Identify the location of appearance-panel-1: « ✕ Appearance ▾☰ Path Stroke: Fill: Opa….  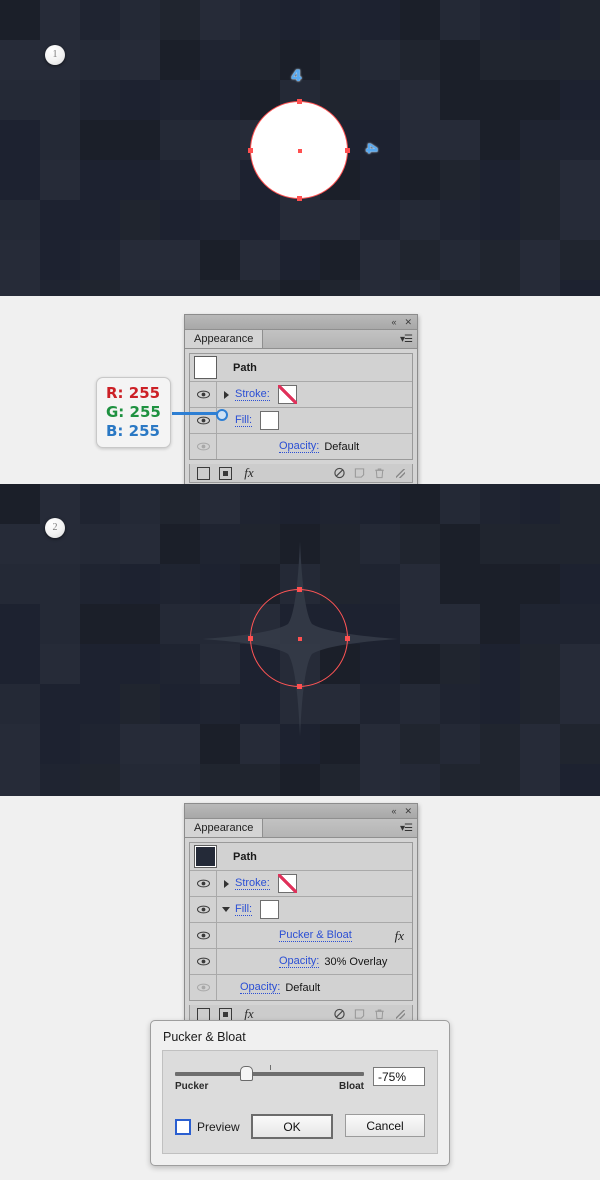
(301, 401).